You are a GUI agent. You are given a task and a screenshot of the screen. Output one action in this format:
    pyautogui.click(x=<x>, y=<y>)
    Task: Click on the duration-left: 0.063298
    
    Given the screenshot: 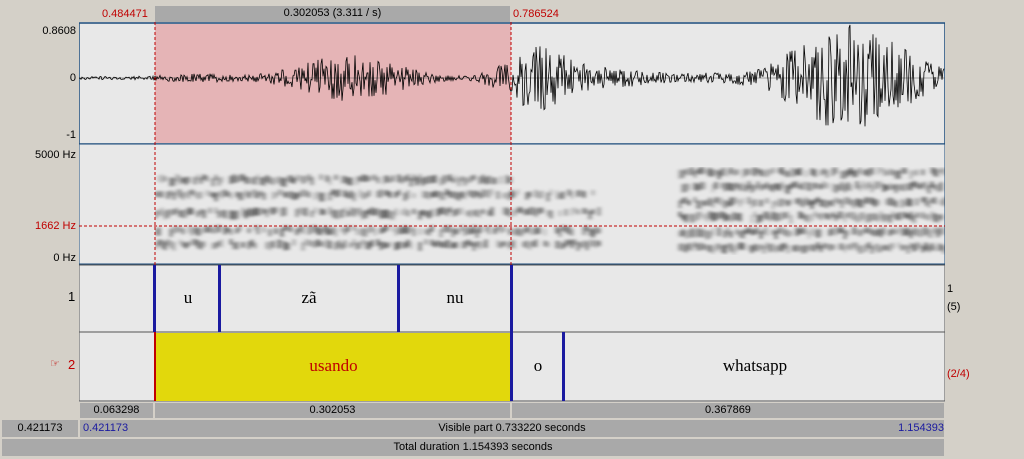 What is the action you would take?
    pyautogui.click(x=116, y=410)
    